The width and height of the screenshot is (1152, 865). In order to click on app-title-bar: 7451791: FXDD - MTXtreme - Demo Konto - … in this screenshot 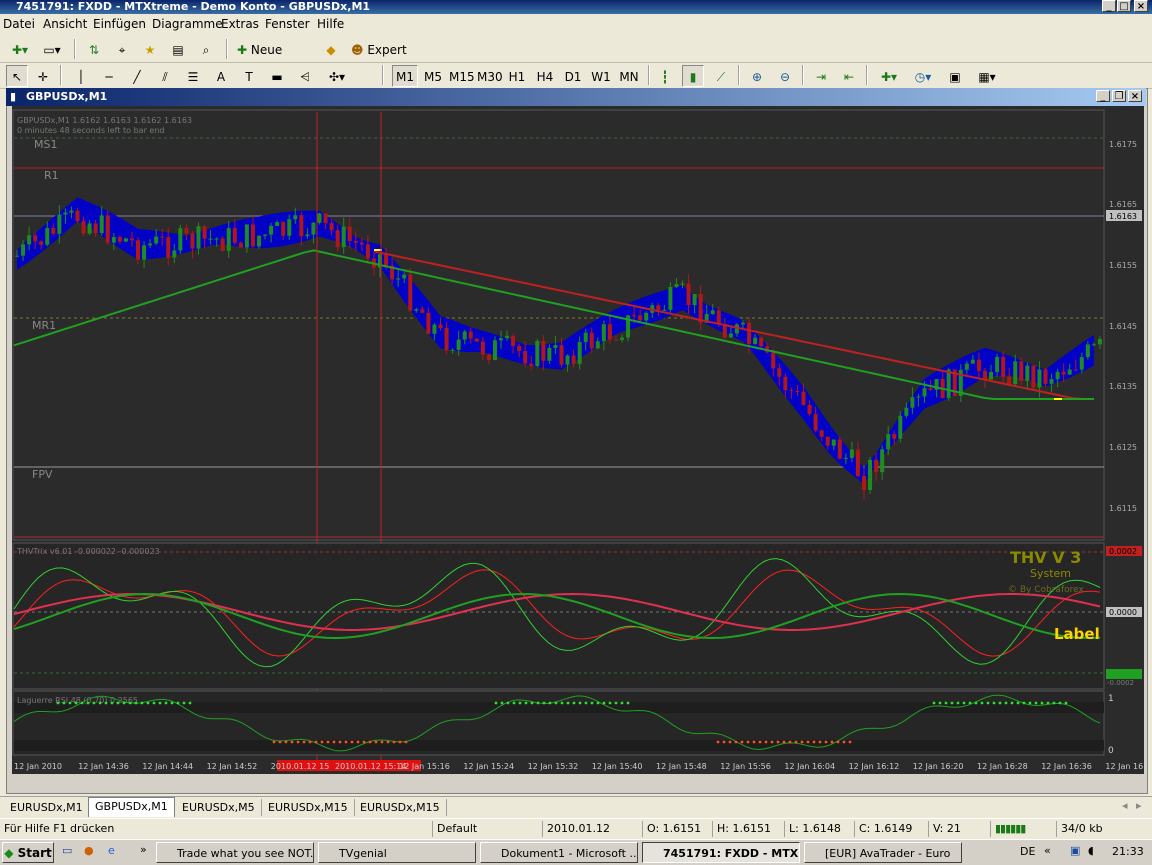, I will do `click(576, 7)`.